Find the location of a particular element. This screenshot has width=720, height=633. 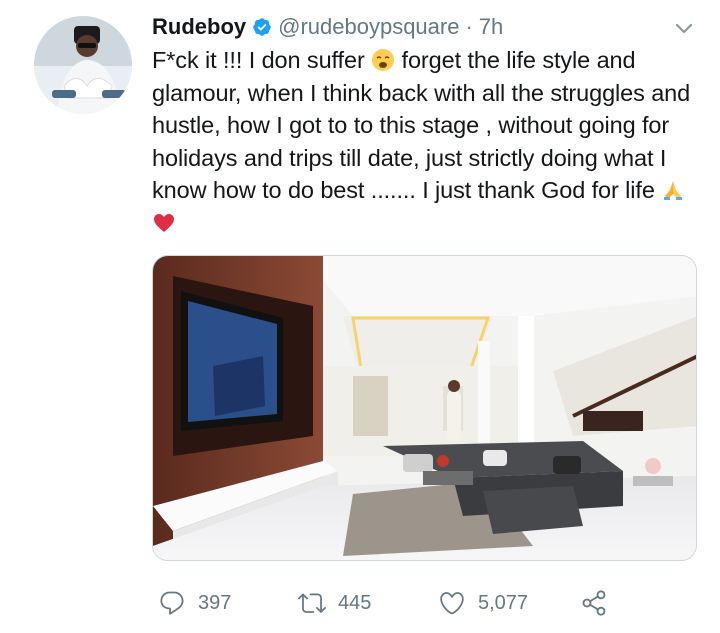

reply-button: 397 is located at coordinates (194, 603).